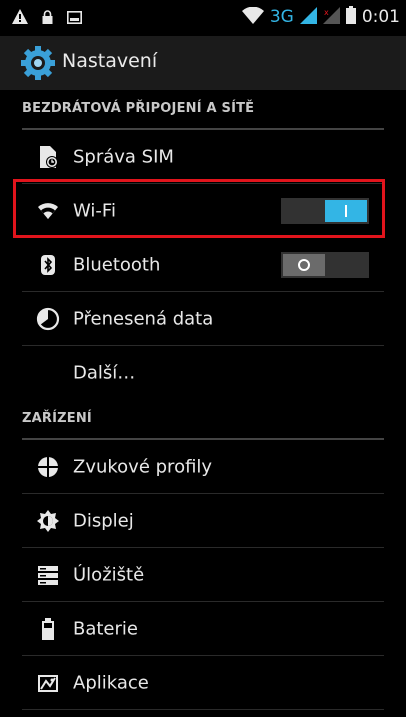  What do you see at coordinates (203, 521) in the screenshot?
I see `settings-item-display: Displej` at bounding box center [203, 521].